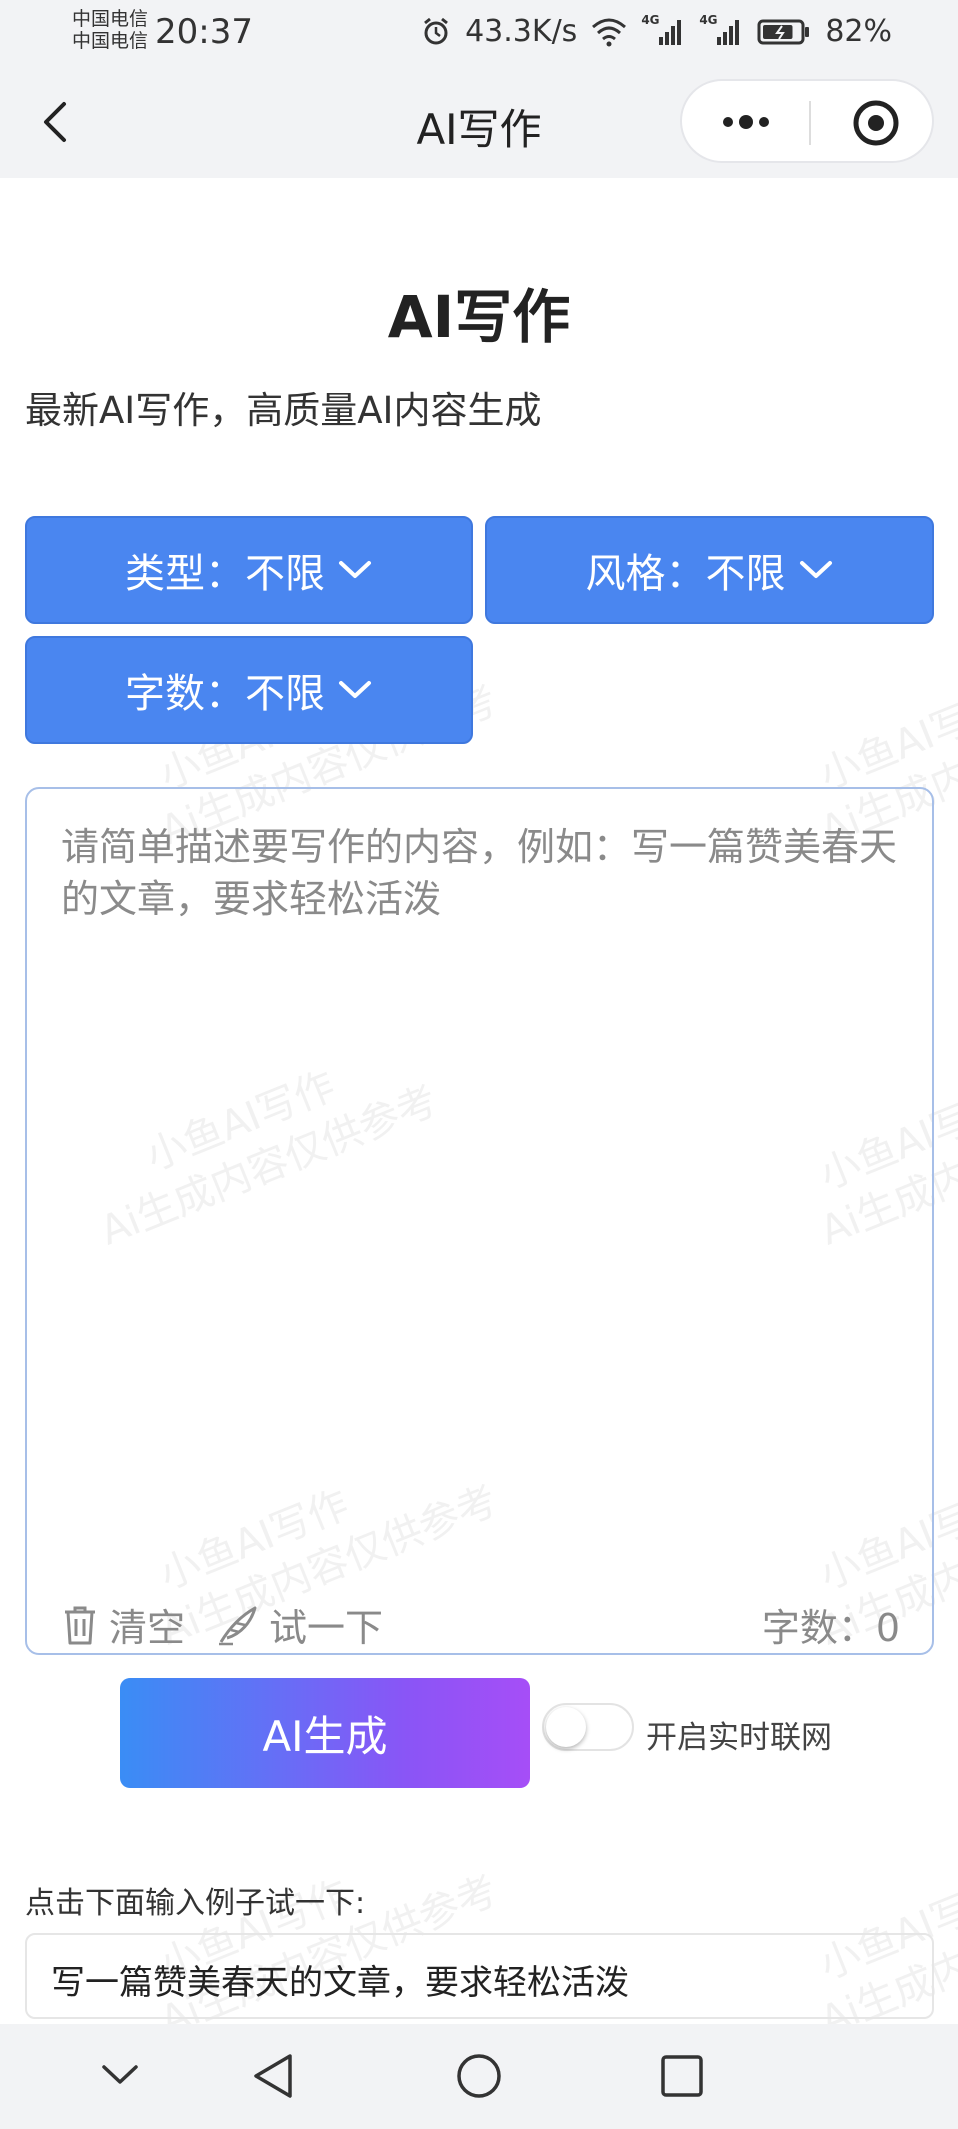 Image resolution: width=958 pixels, height=2129 pixels. Describe the element at coordinates (147, 1628) in the screenshot. I see `clear-label: 清空` at that location.